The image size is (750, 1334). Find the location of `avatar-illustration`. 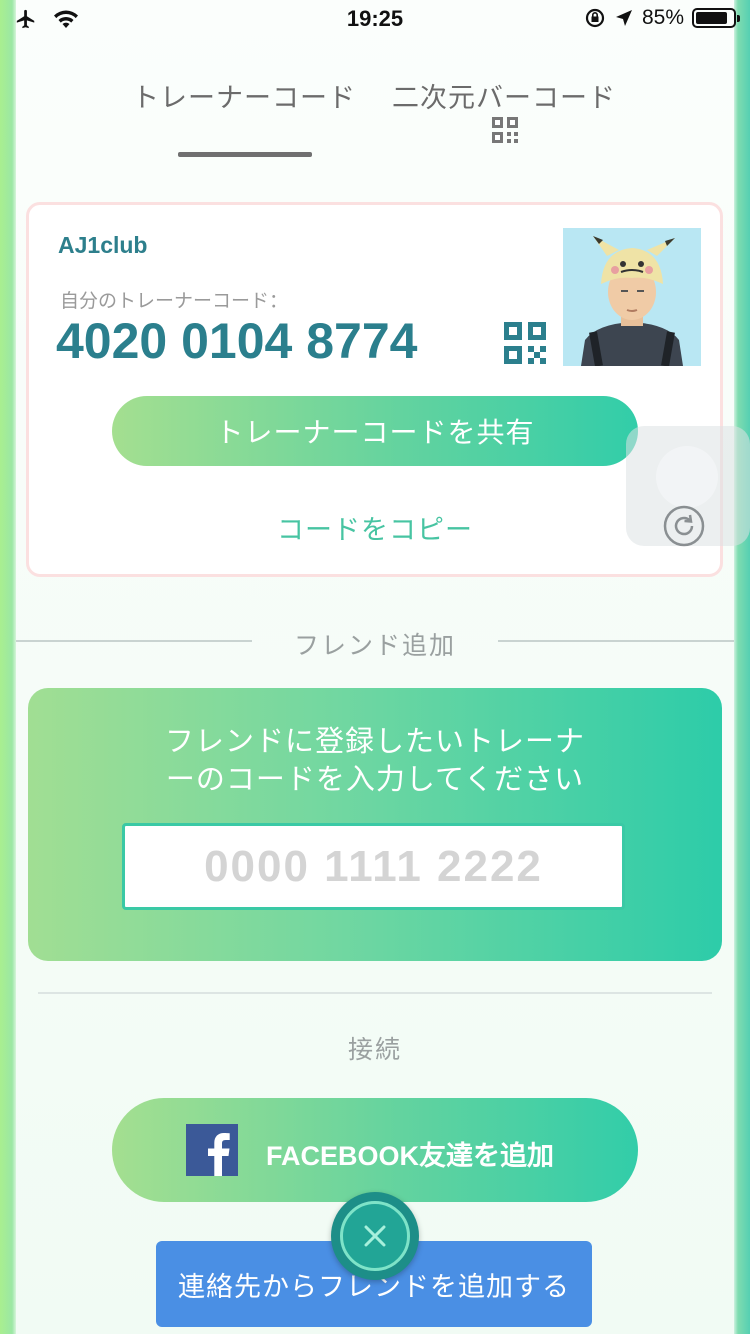

avatar-illustration is located at coordinates (632, 297).